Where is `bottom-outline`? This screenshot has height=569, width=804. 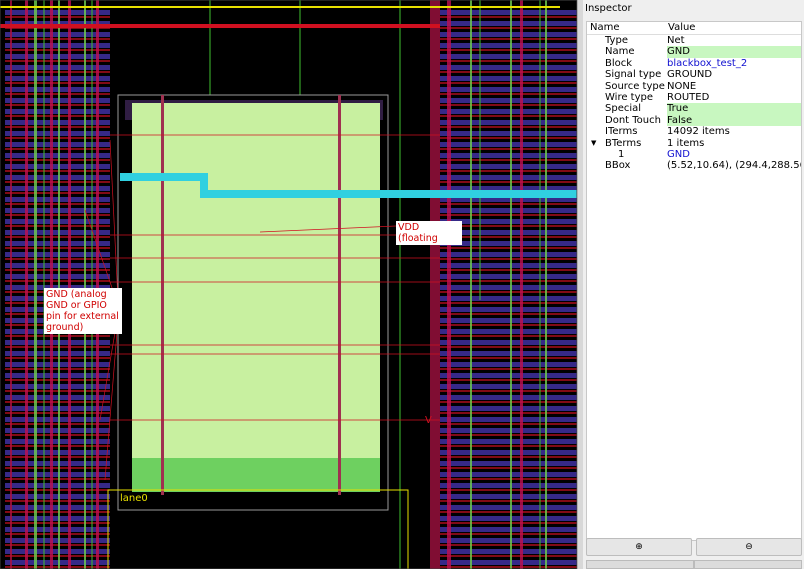
bottom-outline is located at coordinates (258, 529).